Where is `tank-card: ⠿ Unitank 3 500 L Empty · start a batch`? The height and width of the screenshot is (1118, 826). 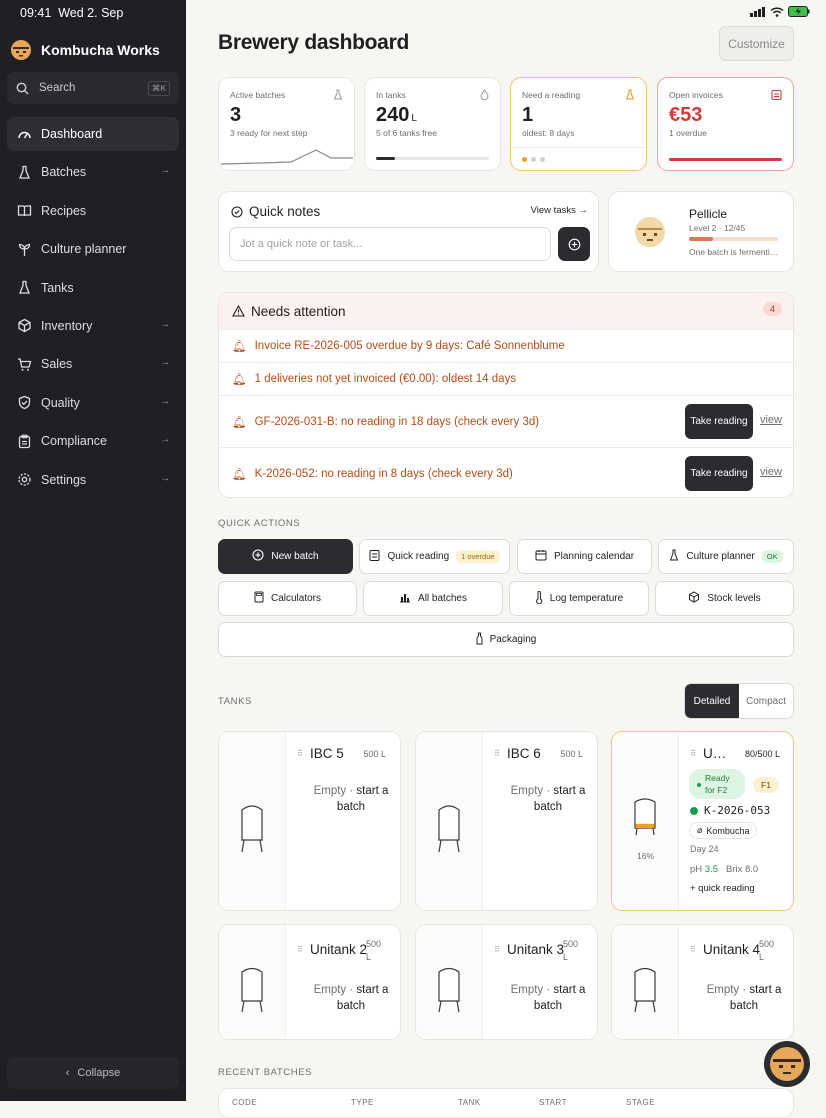
tank-card: ⠿ Unitank 3 500 L Empty · start a batch is located at coordinates (506, 982).